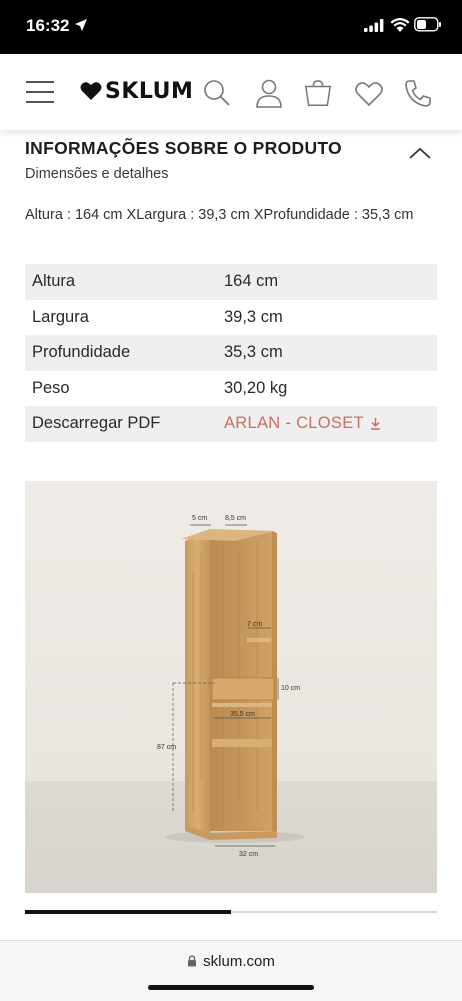  What do you see at coordinates (97, 174) in the screenshot?
I see `section-subtitle: Dimensões e detalhes` at bounding box center [97, 174].